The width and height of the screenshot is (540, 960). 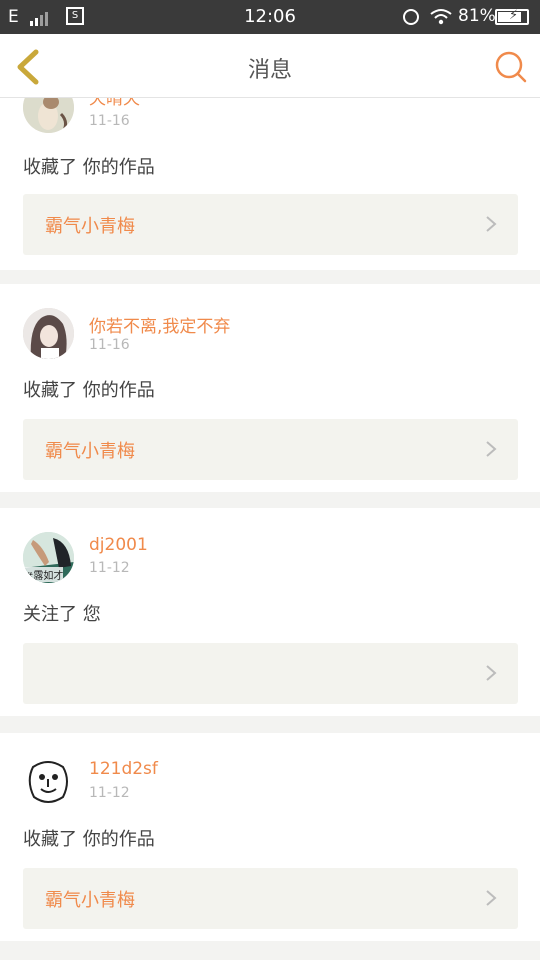 What do you see at coordinates (62, 614) in the screenshot?
I see `message-action: 关注了 您` at bounding box center [62, 614].